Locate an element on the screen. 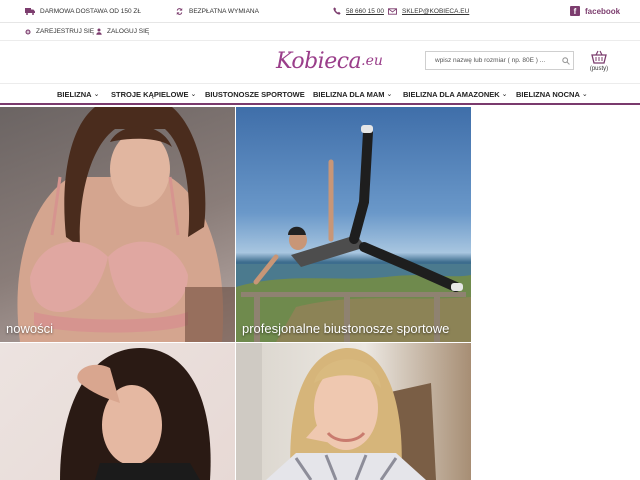  login-link: ZALOGUJ SIĘ is located at coordinates (122, 31).